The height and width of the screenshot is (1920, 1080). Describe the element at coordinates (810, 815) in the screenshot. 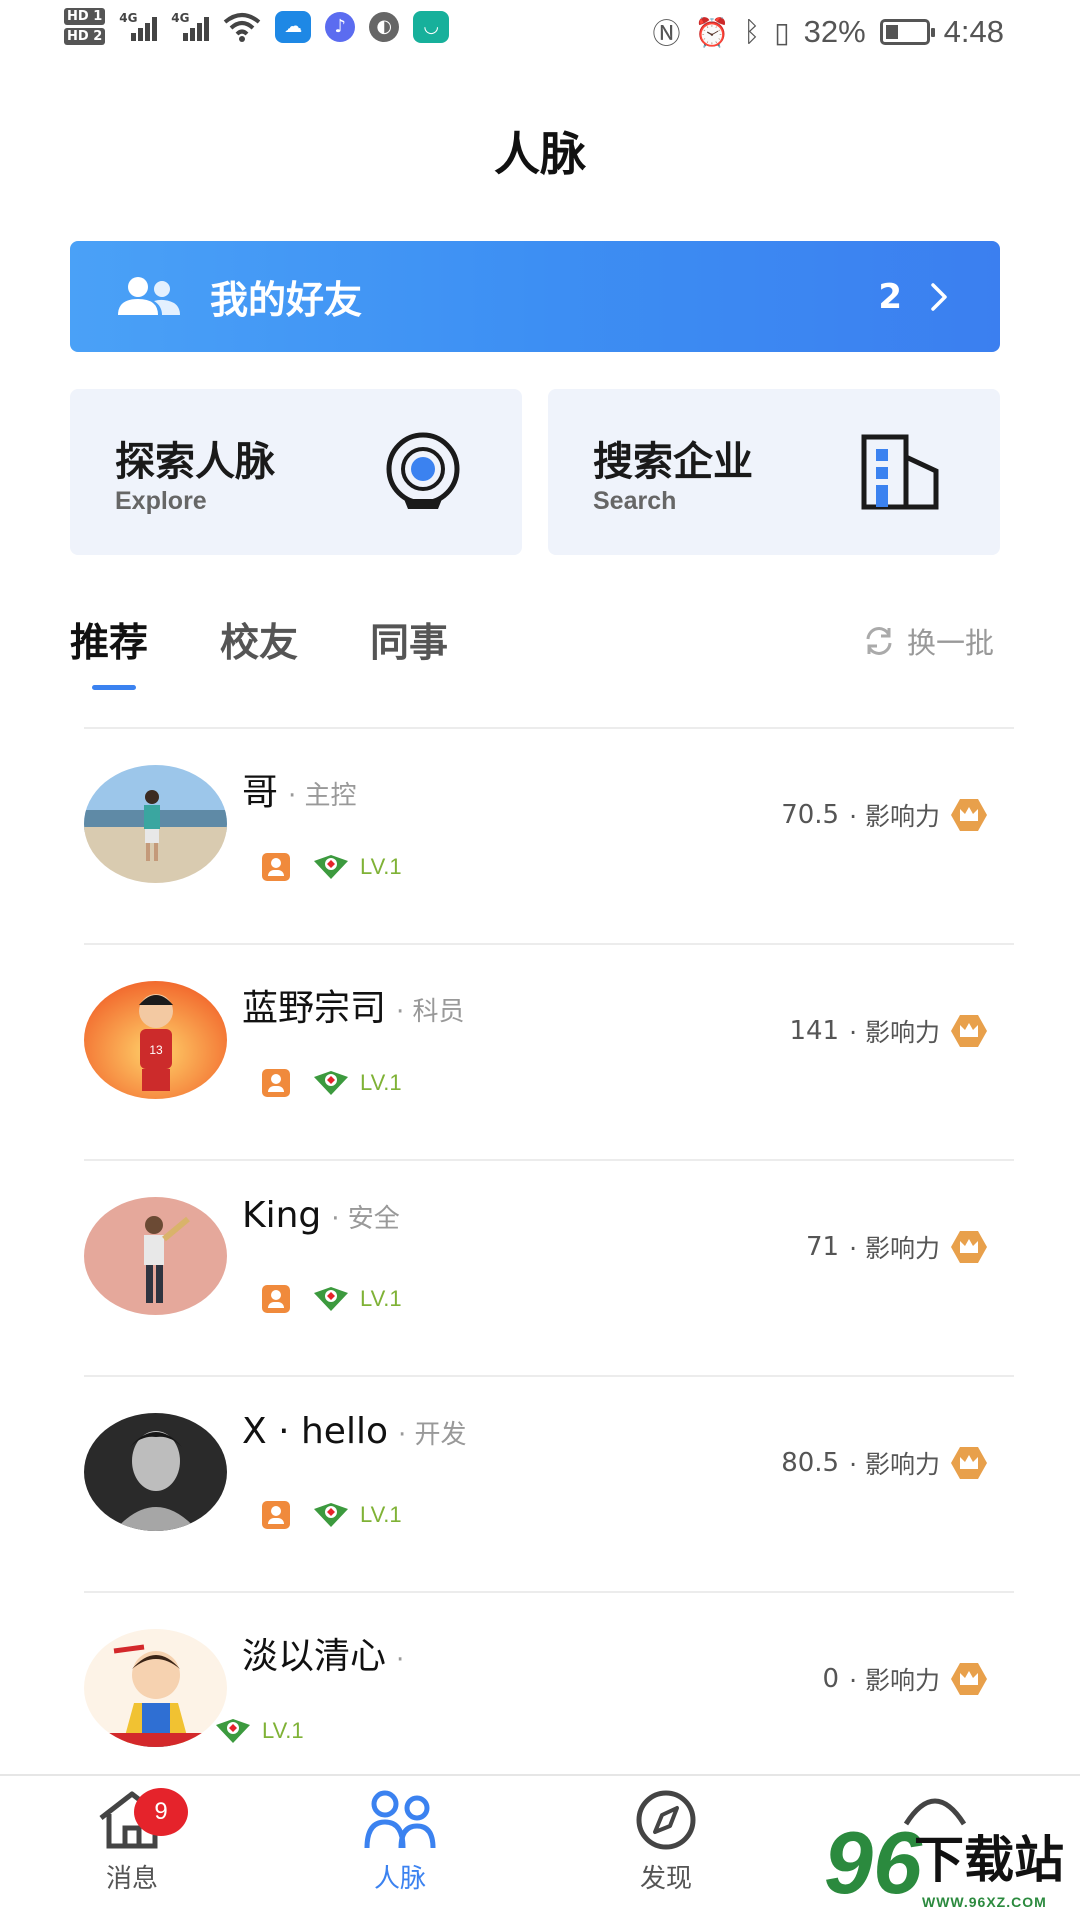

I see `influence-value: 70.5` at that location.